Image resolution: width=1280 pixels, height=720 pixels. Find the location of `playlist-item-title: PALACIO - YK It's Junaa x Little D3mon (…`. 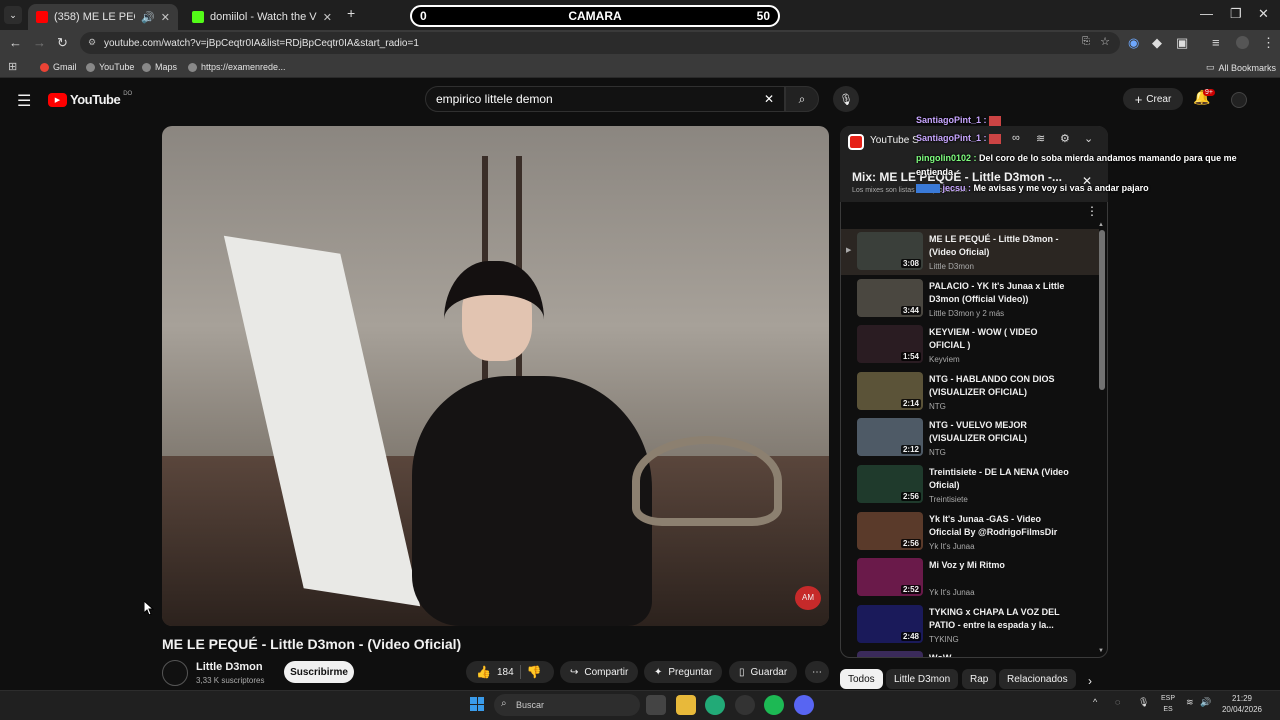

playlist-item-title: PALACIO - YK It's Junaa x Little D3mon (… is located at coordinates (999, 293).